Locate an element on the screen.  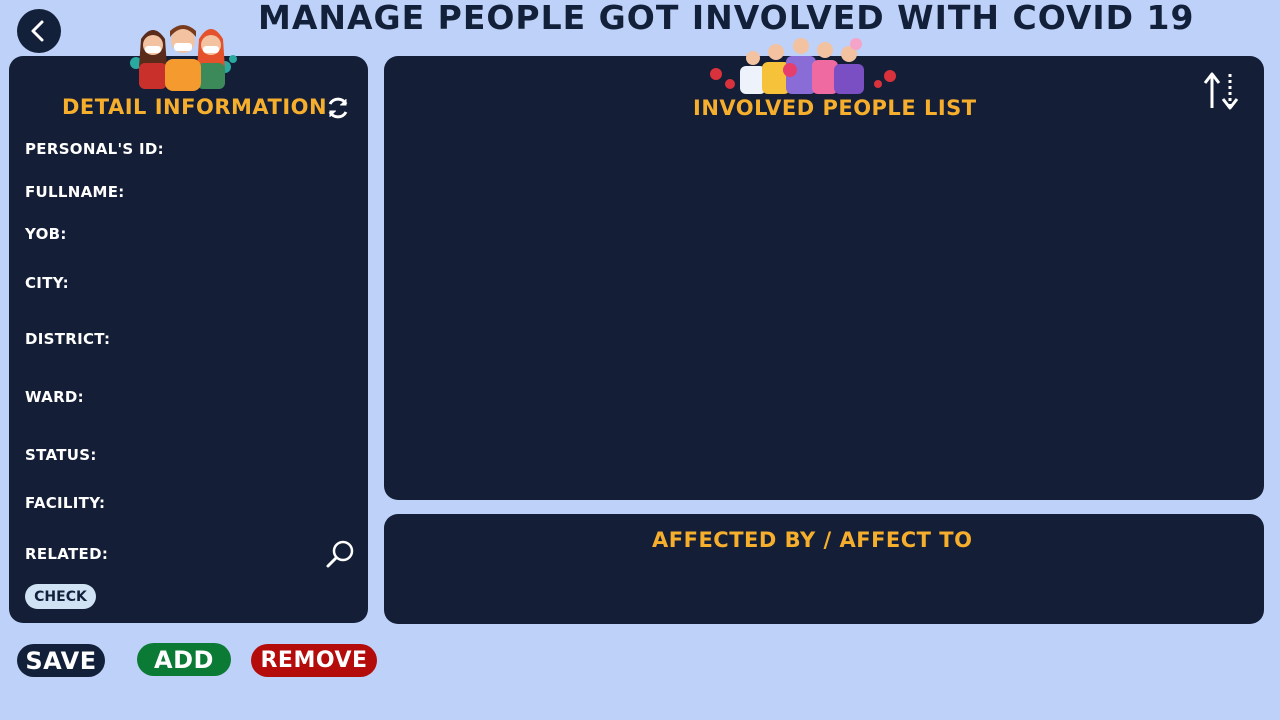
masked-people-illustration is located at coordinates (183, 58).